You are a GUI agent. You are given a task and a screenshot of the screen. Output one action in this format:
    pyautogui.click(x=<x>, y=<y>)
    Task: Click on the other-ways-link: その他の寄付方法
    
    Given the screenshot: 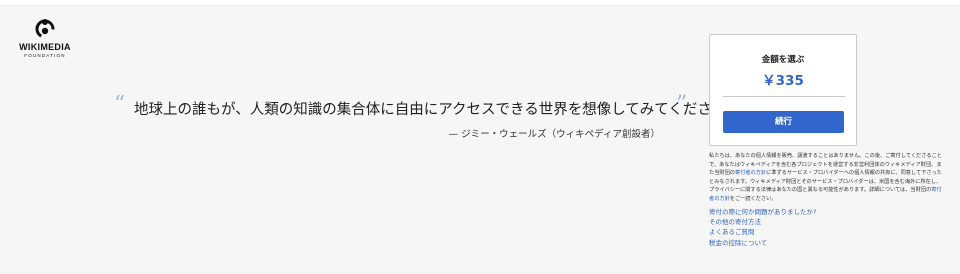 What is the action you would take?
    pyautogui.click(x=809, y=222)
    